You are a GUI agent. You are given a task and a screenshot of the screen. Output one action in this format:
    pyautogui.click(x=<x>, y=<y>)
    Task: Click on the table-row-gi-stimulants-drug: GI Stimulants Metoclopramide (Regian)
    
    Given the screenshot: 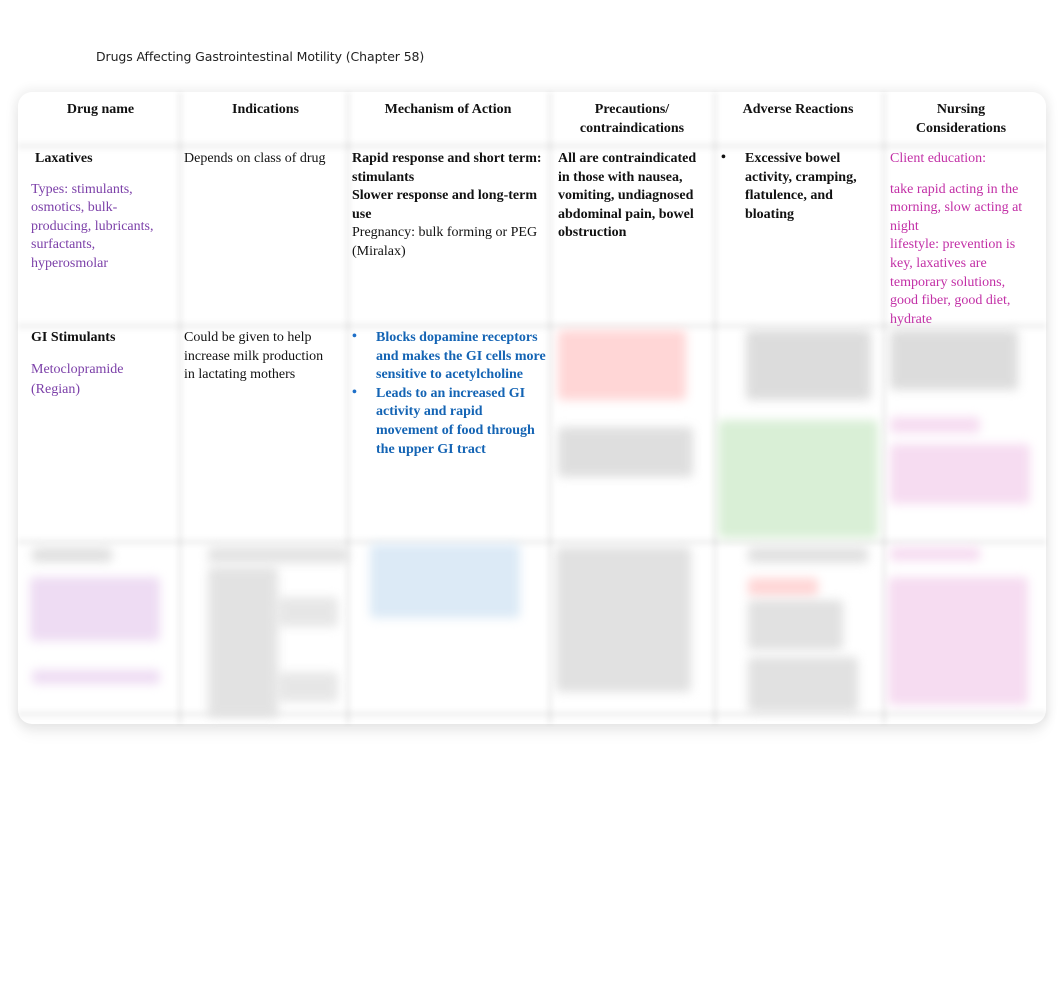 What is the action you would take?
    pyautogui.click(x=101, y=364)
    